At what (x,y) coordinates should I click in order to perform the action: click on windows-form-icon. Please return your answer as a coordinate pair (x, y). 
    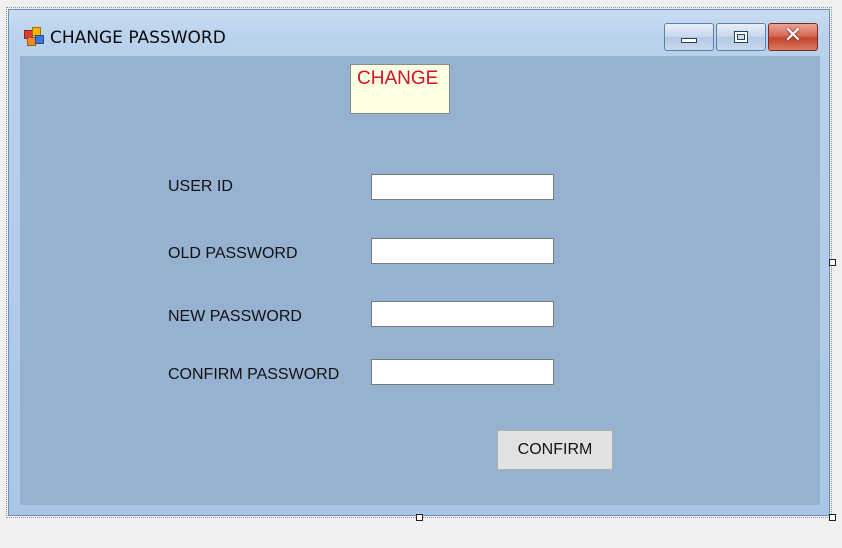
    Looking at the image, I should click on (34, 37).